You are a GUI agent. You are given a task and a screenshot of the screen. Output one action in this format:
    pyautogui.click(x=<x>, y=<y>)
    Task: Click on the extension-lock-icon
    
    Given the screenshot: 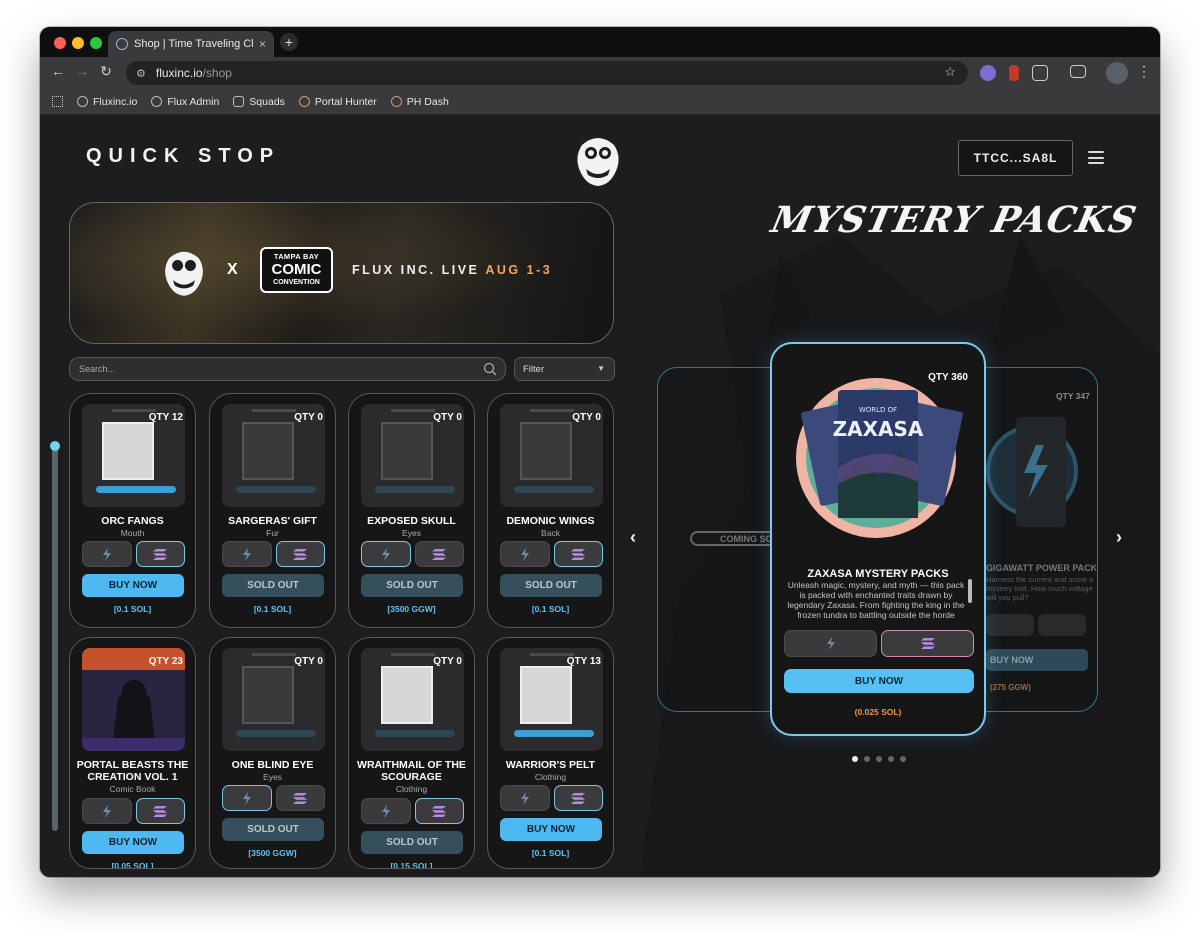 What is the action you would take?
    pyautogui.click(x=1014, y=73)
    